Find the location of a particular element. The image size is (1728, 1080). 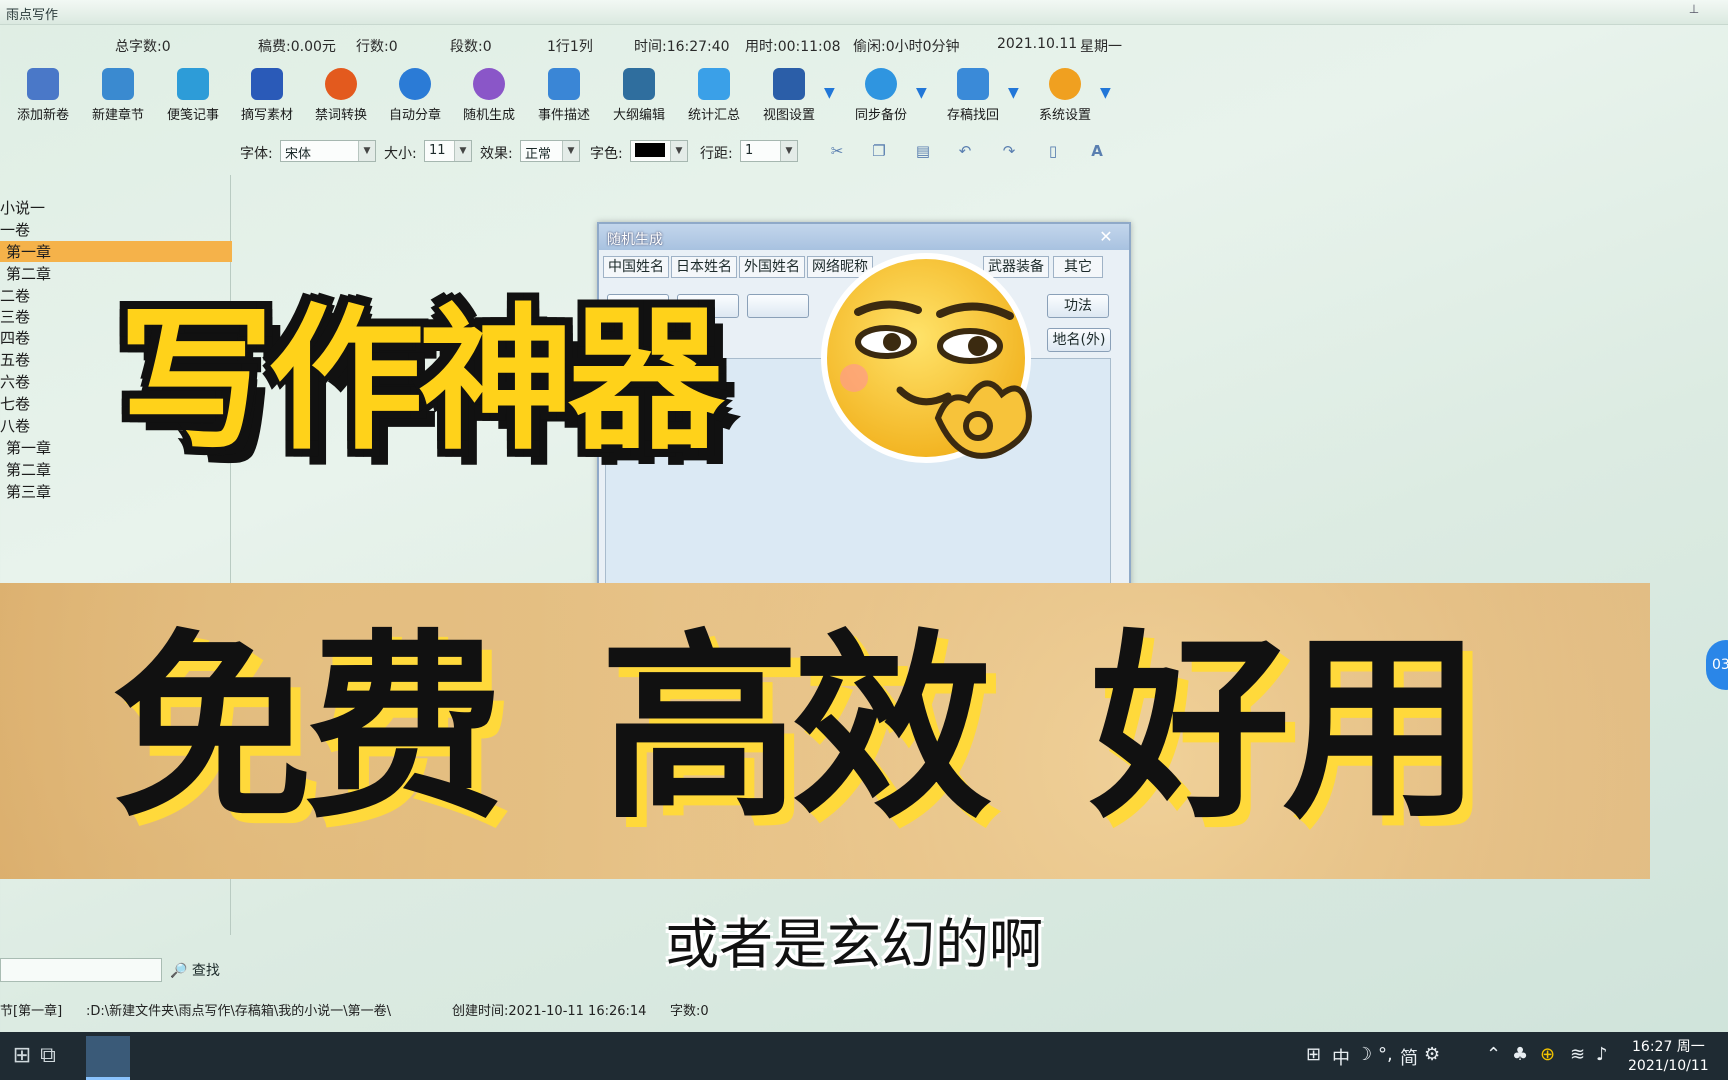

recover-dropdown-arrow-icon: ▼ is located at coordinates (1015, 93).